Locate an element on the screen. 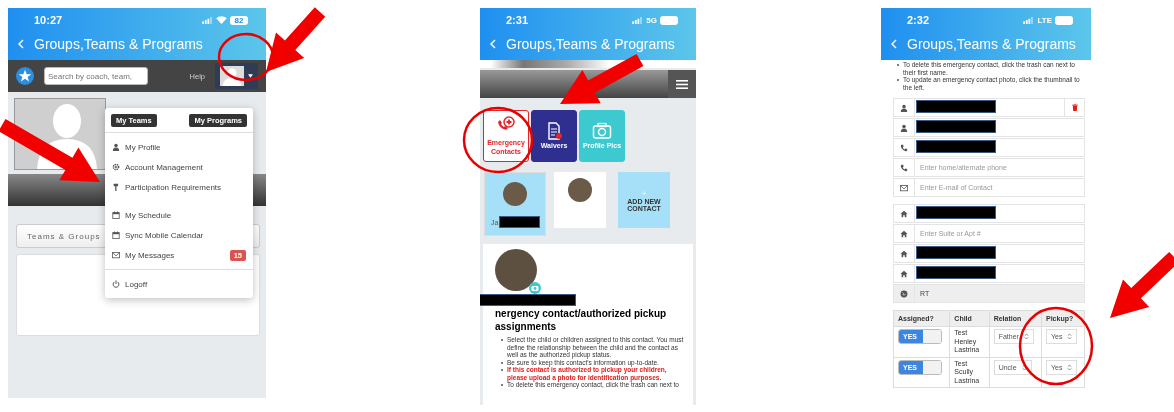 Image resolution: width=1174 pixels, height=412 pixels. search-field: Search by coach, team, is located at coordinates (96, 76).